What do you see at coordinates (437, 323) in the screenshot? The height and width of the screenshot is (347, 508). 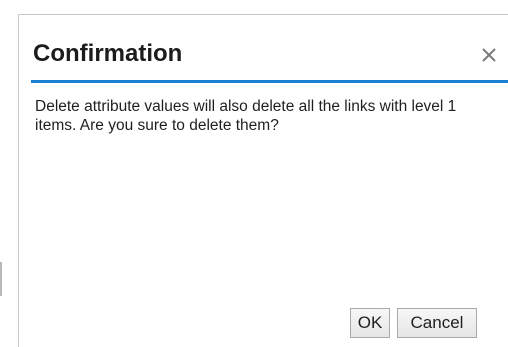 I see `cancel-button: Cancel` at bounding box center [437, 323].